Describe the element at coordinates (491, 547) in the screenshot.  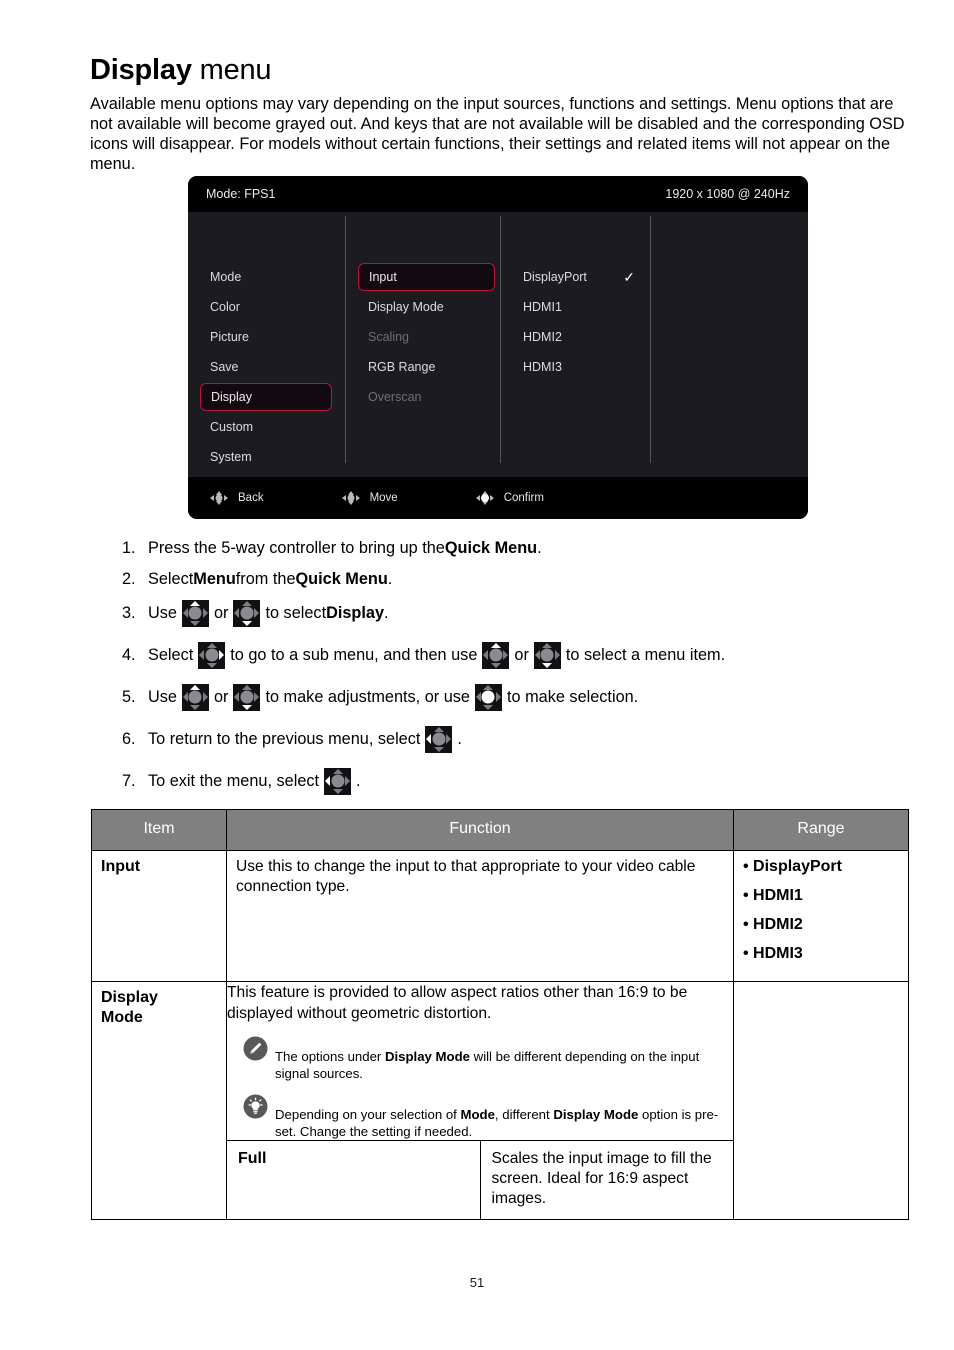
I see `step-1-part-1: Quick Menu` at that location.